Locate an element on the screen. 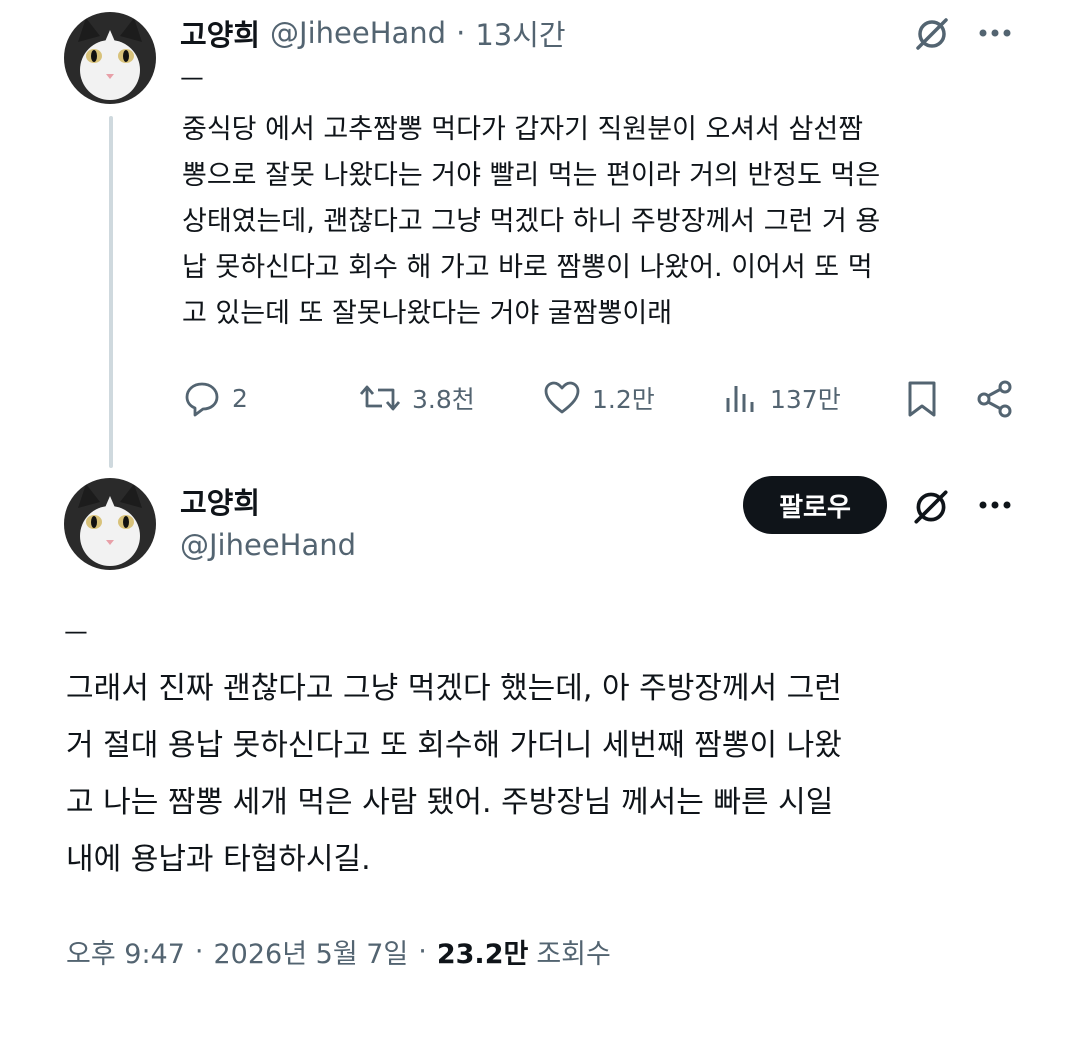 Image resolution: width=1080 pixels, height=1044 pixels. tweet1-header: 고양희 @JiheeHand · 13시간 is located at coordinates (373, 33).